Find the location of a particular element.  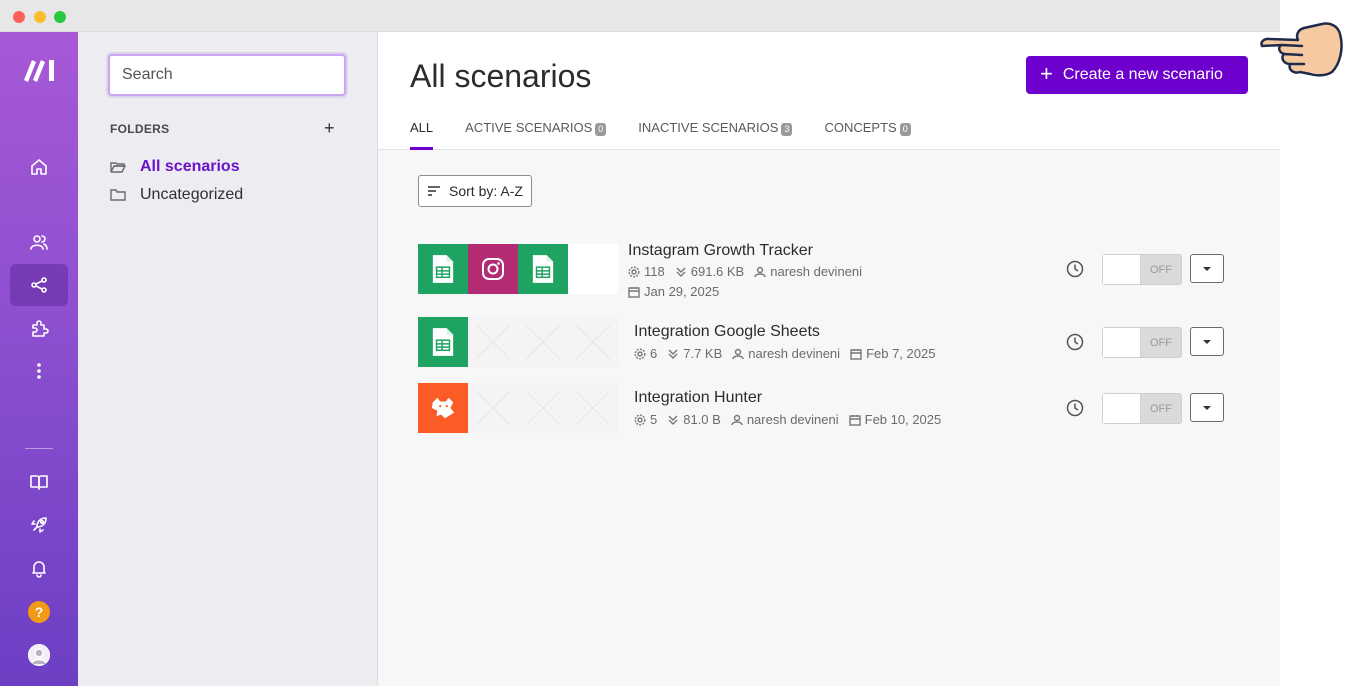

operations-count: 5 is located at coordinates (654, 419).